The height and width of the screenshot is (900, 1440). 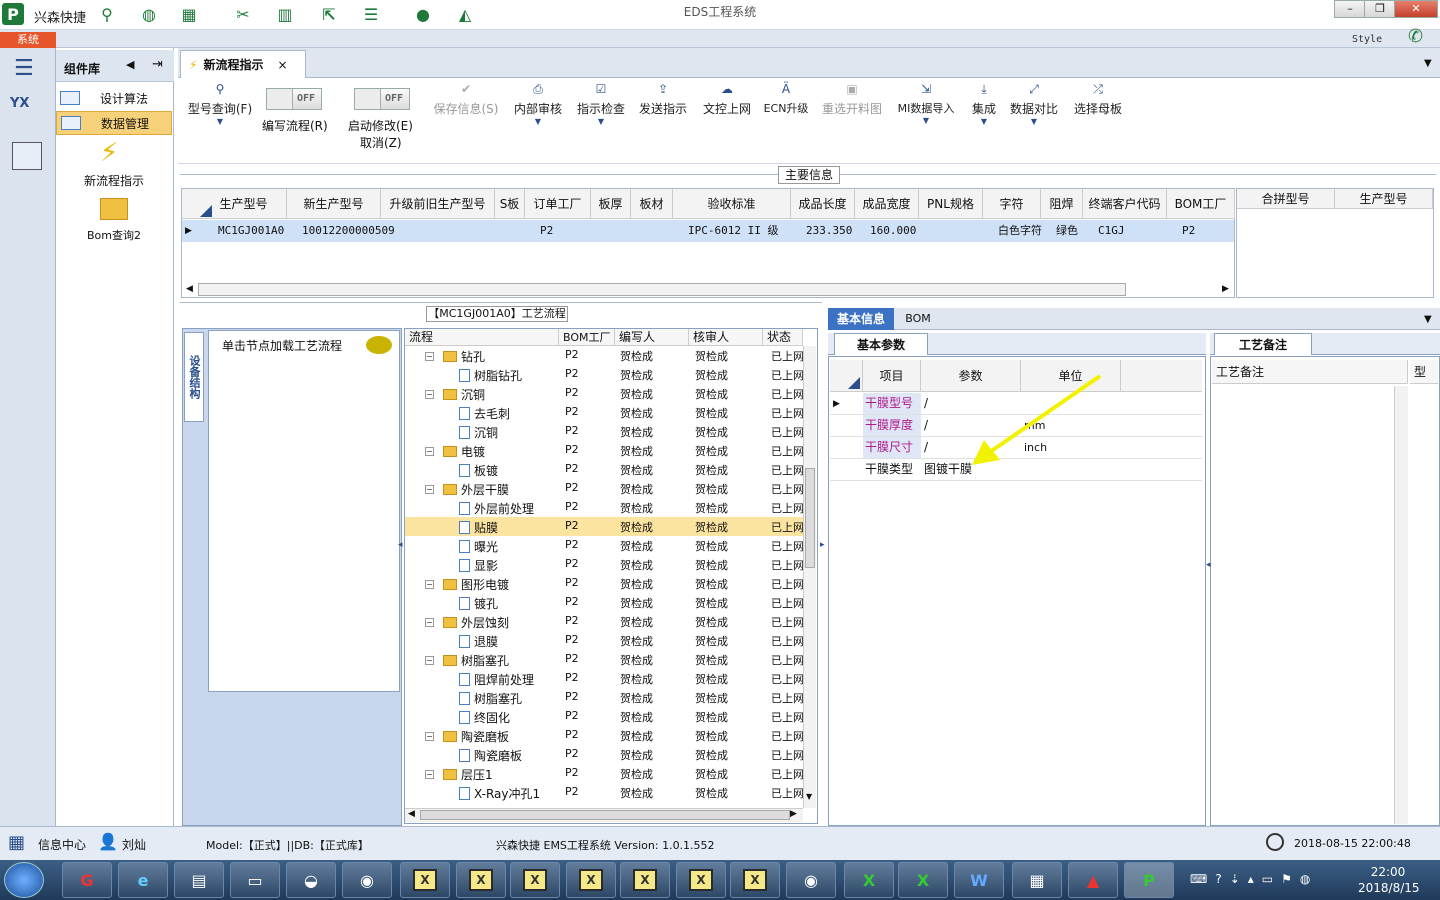 What do you see at coordinates (220, 108) in the screenshot?
I see `model-query-button: ⚲ 型号查询(F) ▼` at bounding box center [220, 108].